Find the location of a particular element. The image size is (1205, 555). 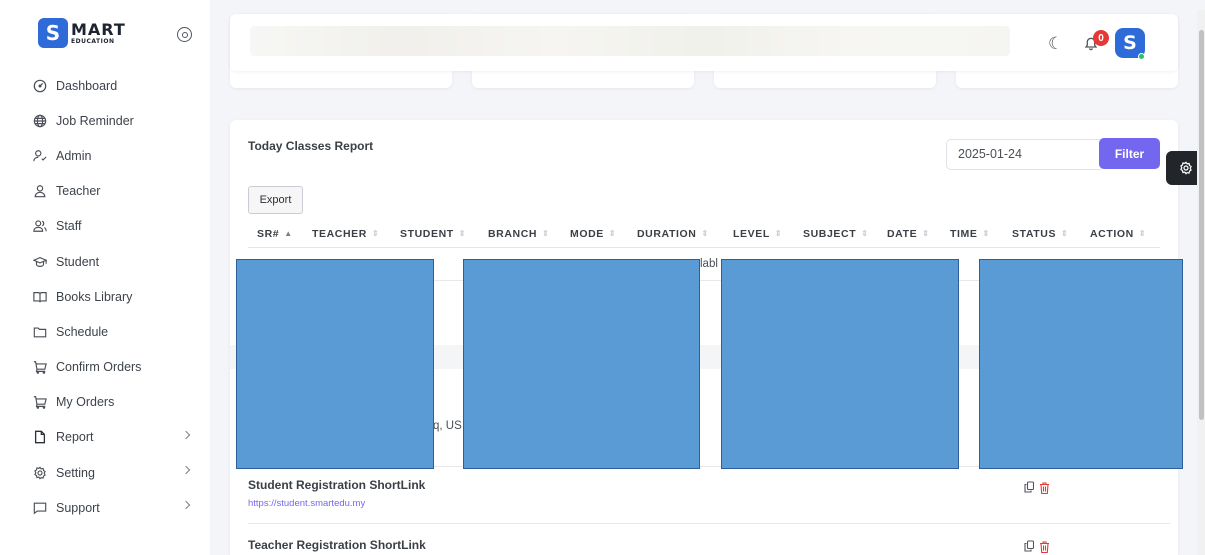

column-header-sr: SR# ▲ is located at coordinates (275, 234).